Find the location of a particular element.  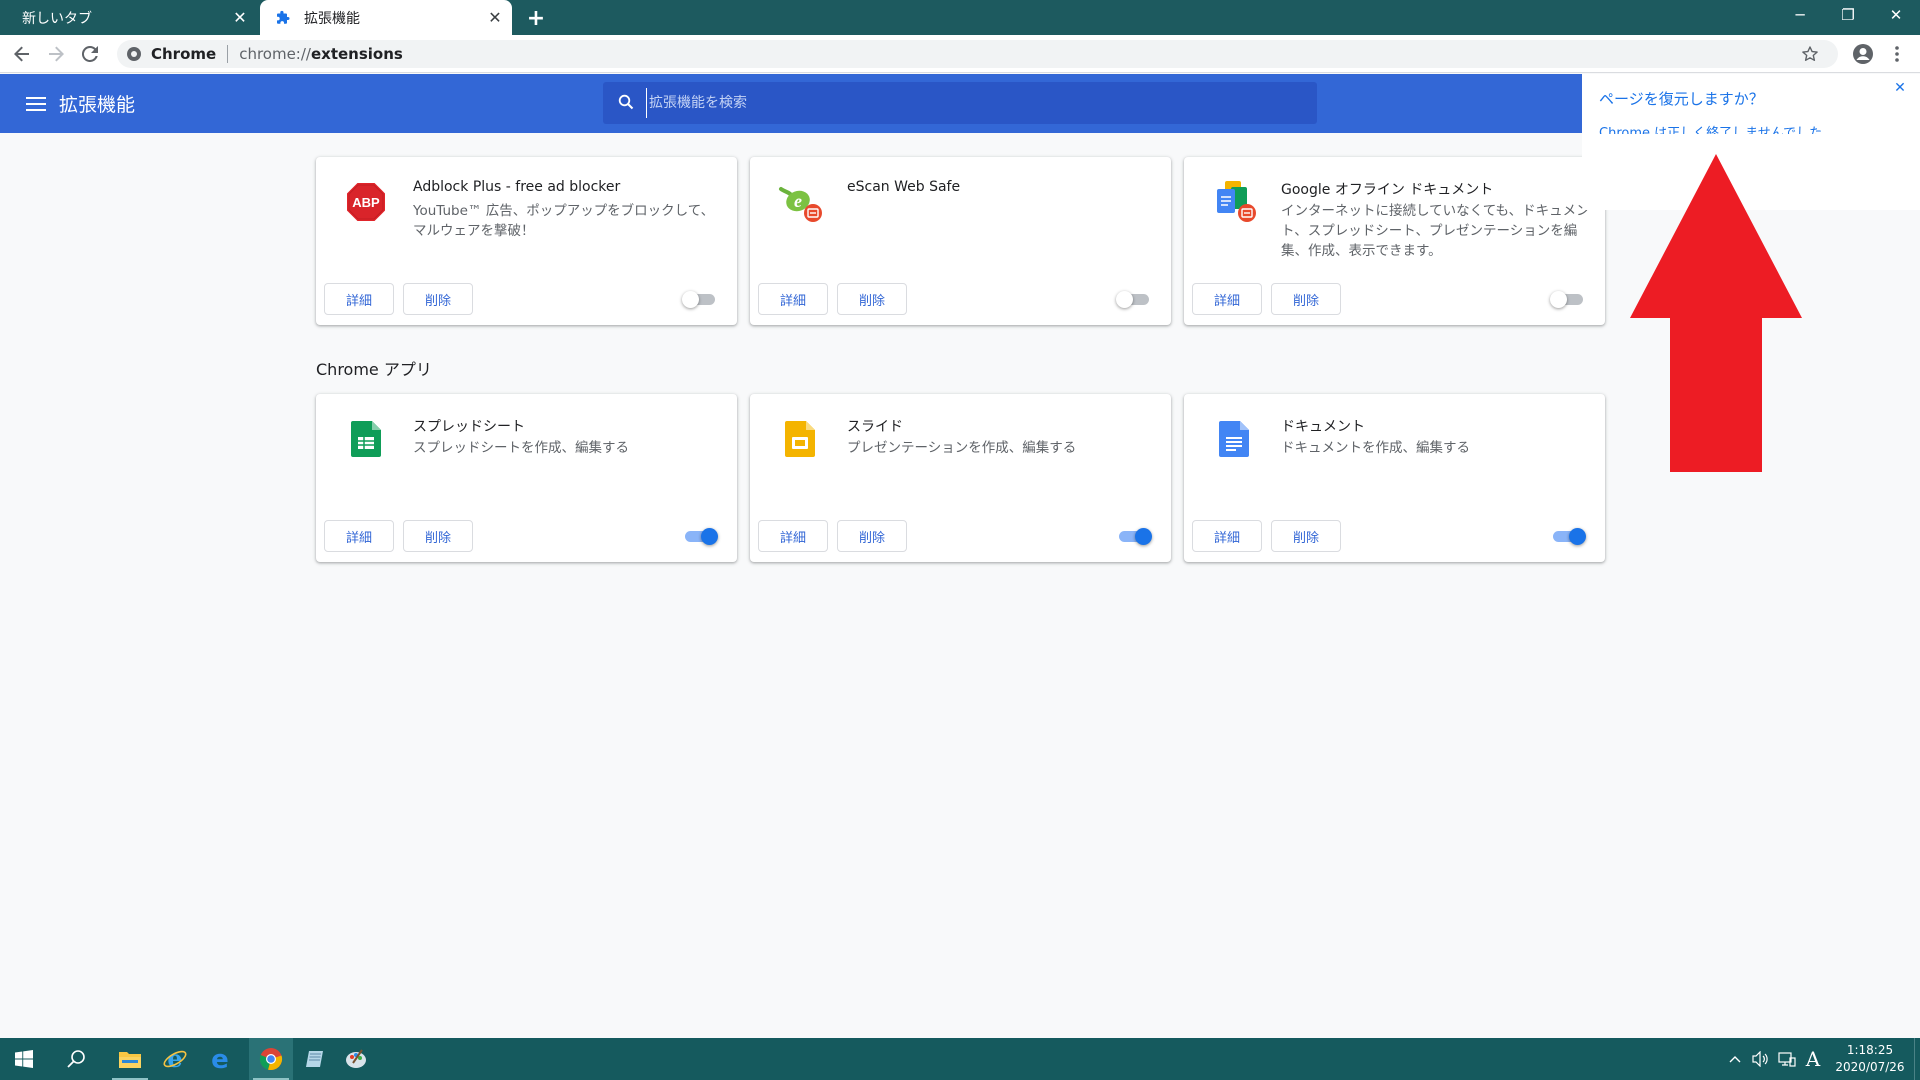

tab-strip: 新しいタブ ✕ 拡張機能 ✕ + ─ ❐ ✕ is located at coordinates (960, 17).